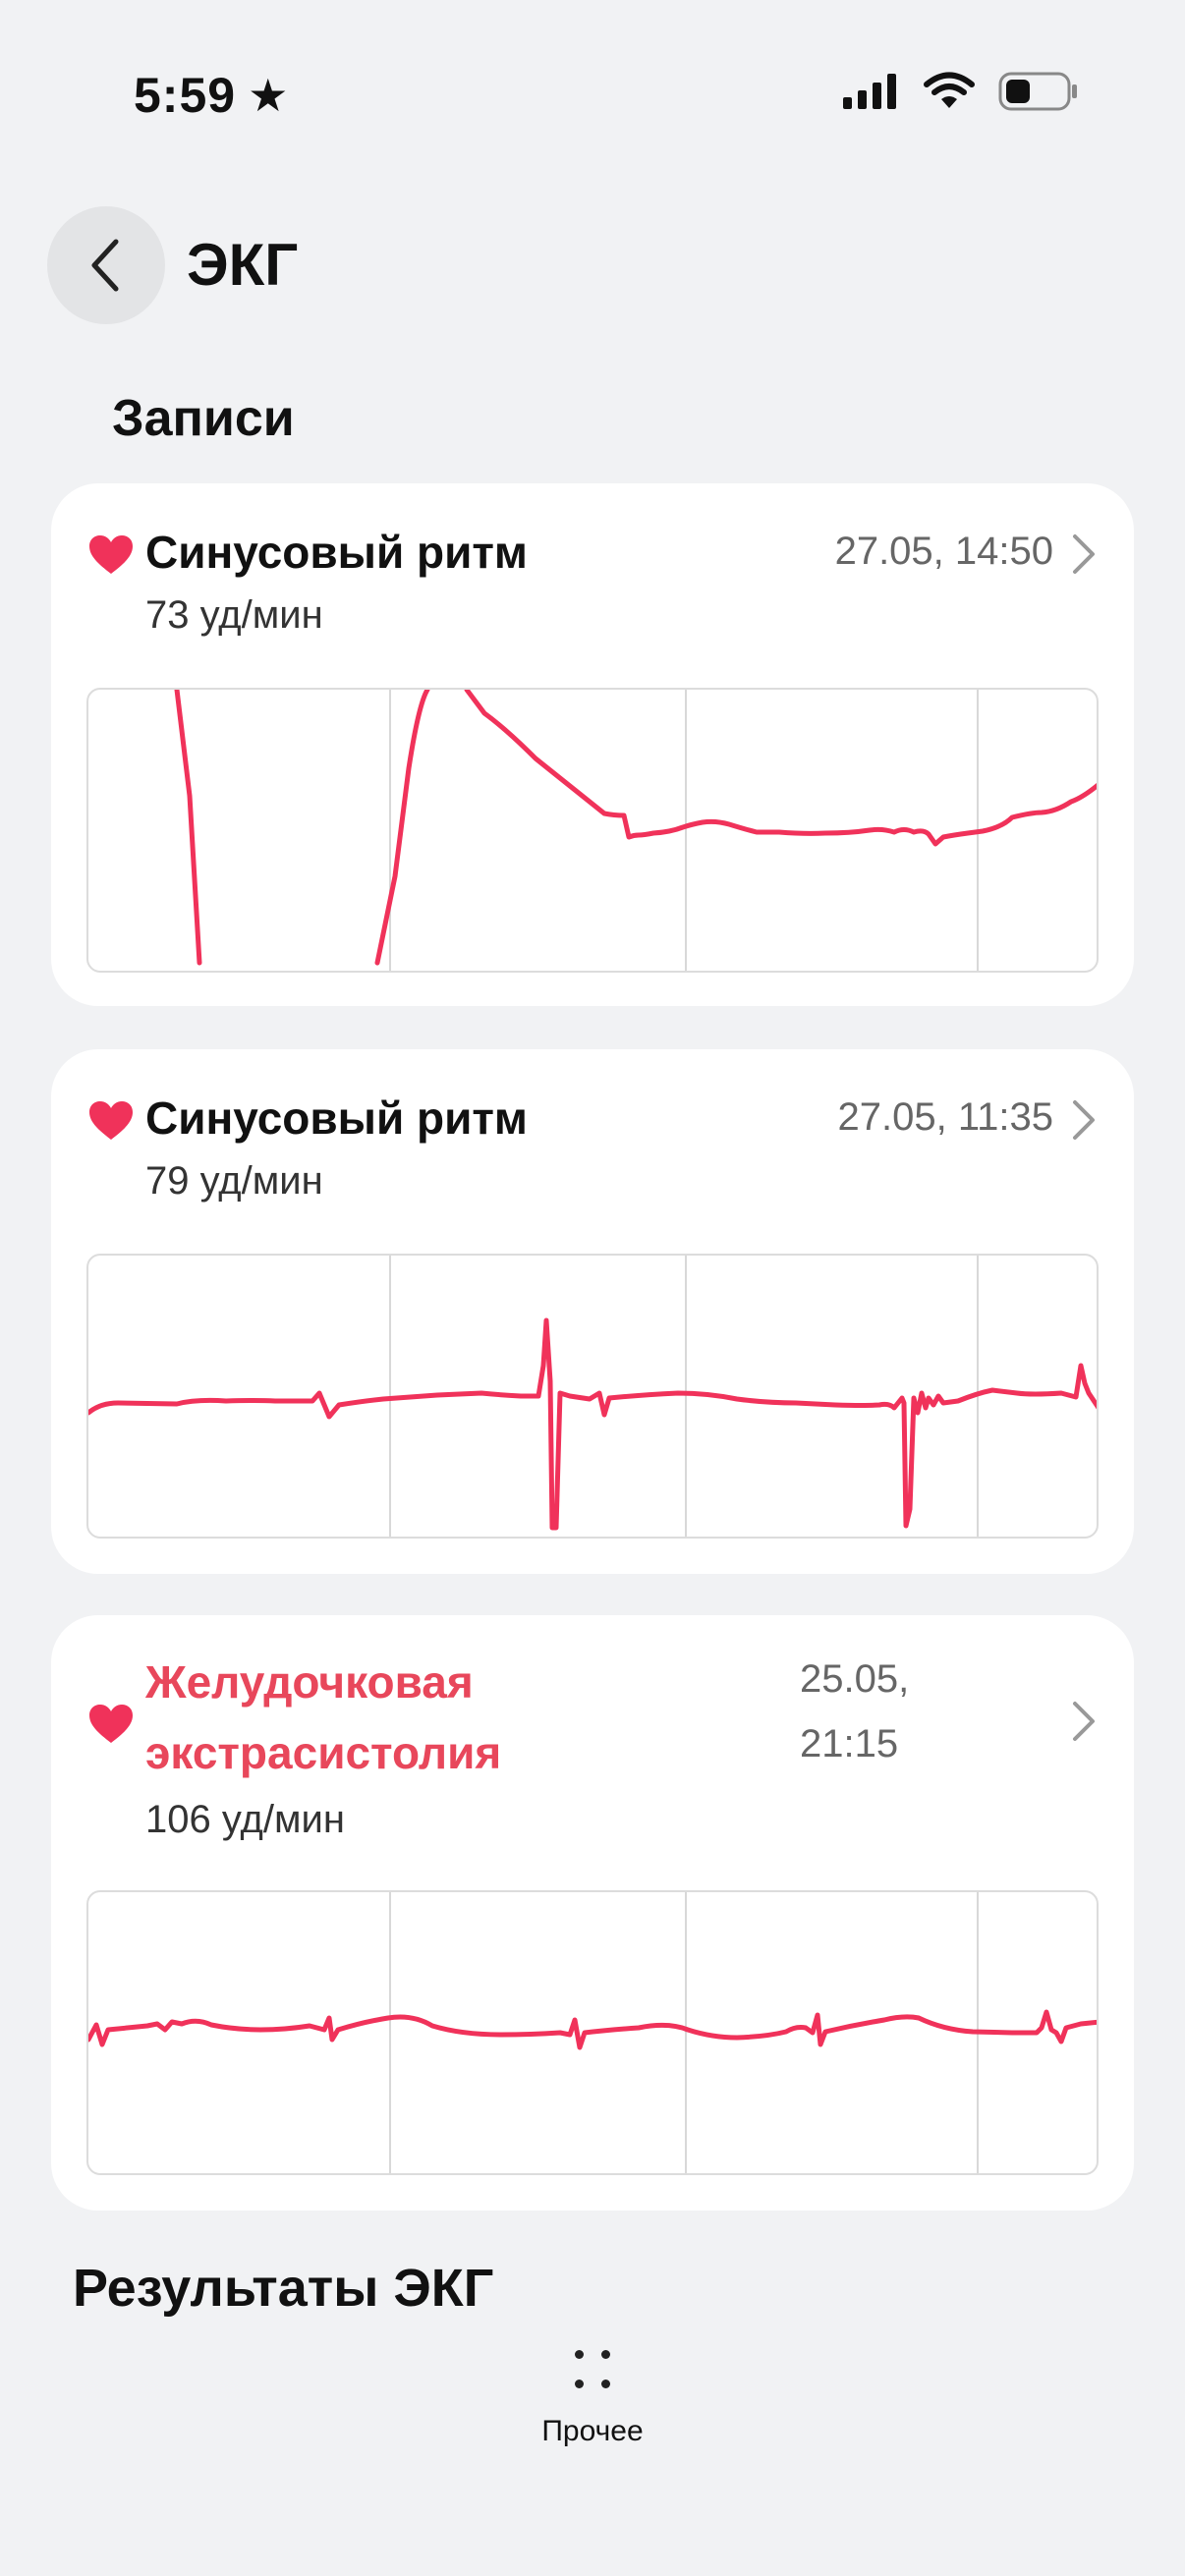 The width and height of the screenshot is (1185, 2576). I want to click on dots-grid-icon, so click(592, 2367).